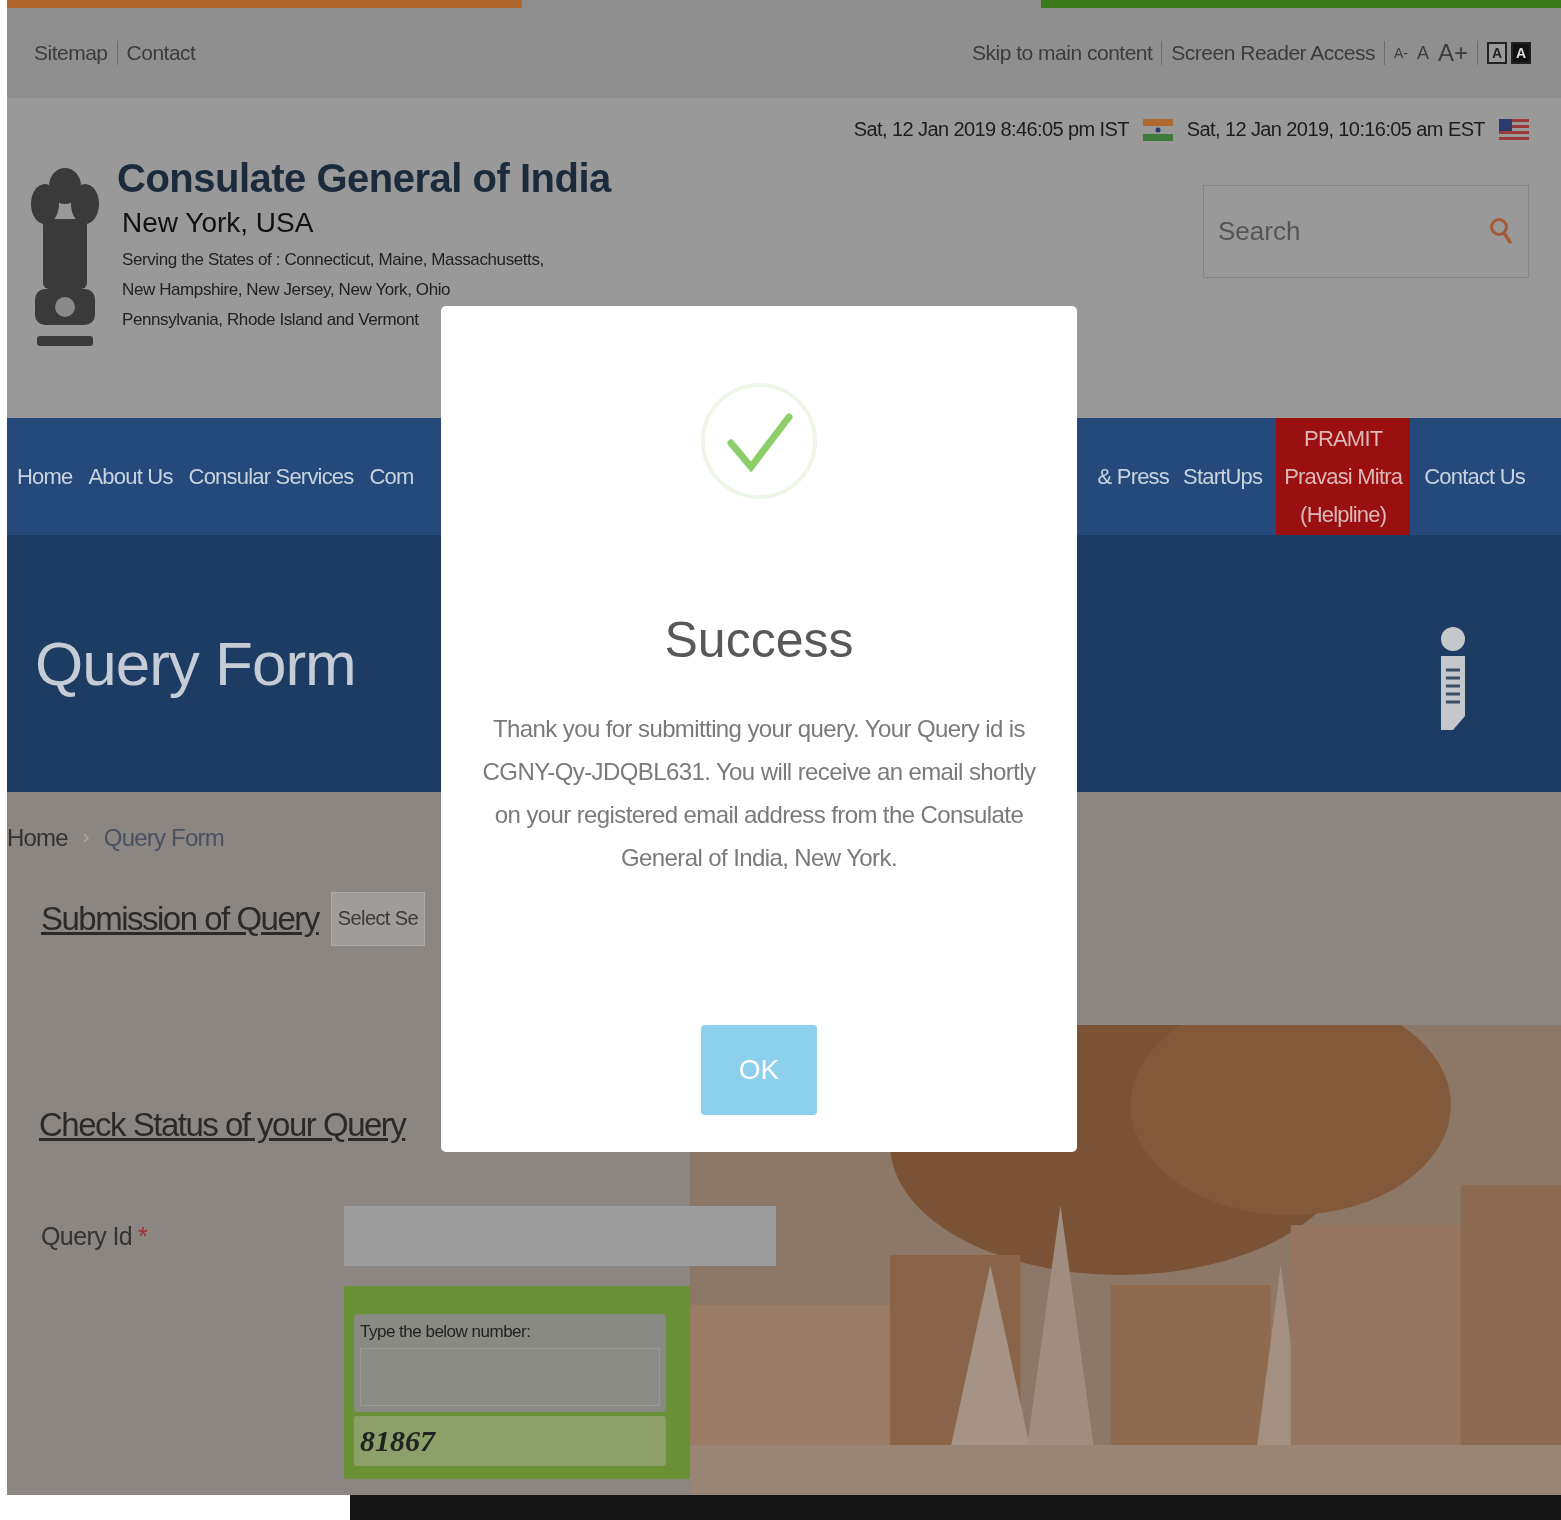 Image resolution: width=1561 pixels, height=1520 pixels. What do you see at coordinates (222, 1125) in the screenshot?
I see `section-heading-link: Check Status of your Query` at bounding box center [222, 1125].